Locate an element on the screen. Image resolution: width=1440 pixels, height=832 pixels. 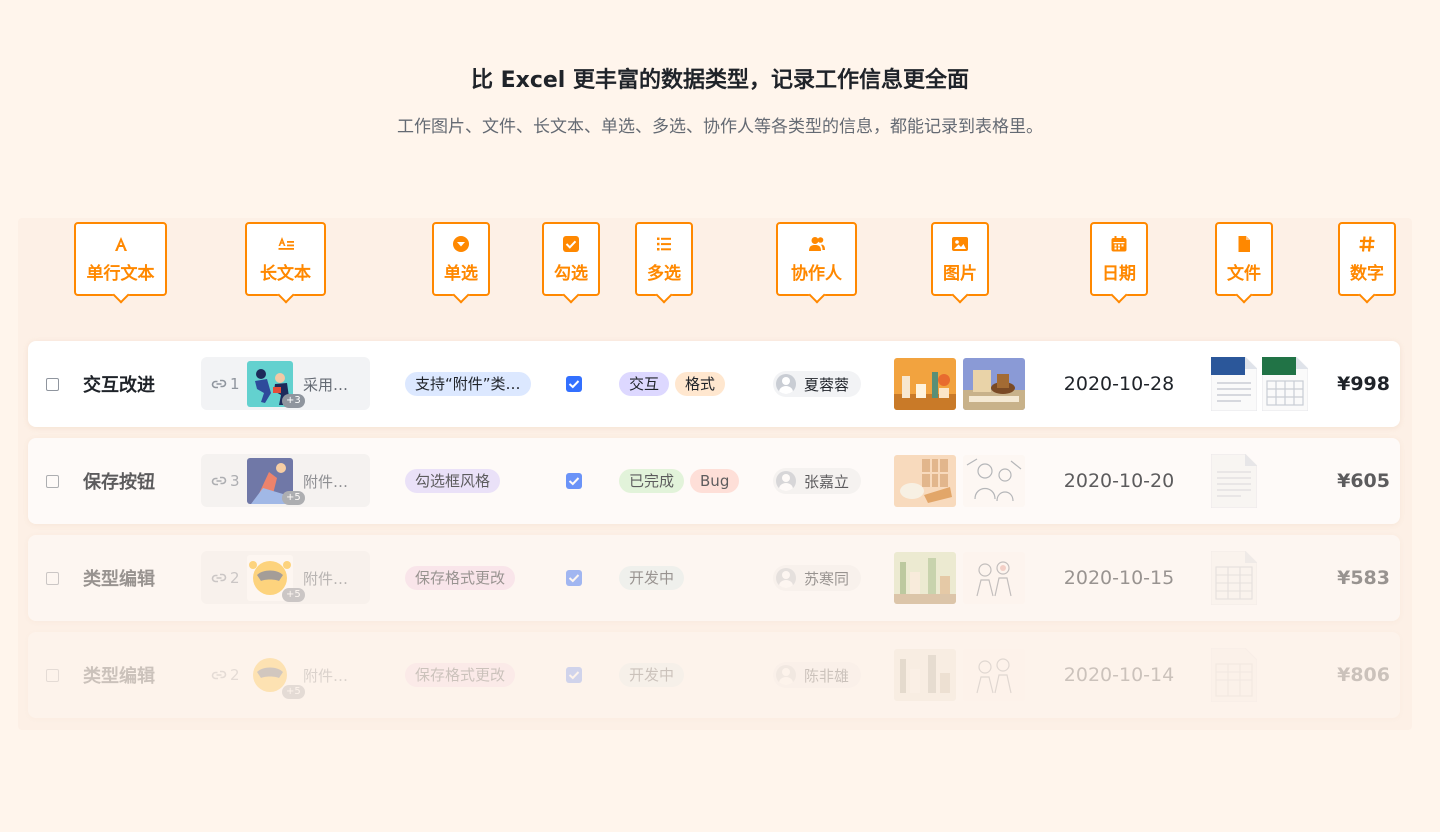
checkbox-icon is located at coordinates (571, 243).